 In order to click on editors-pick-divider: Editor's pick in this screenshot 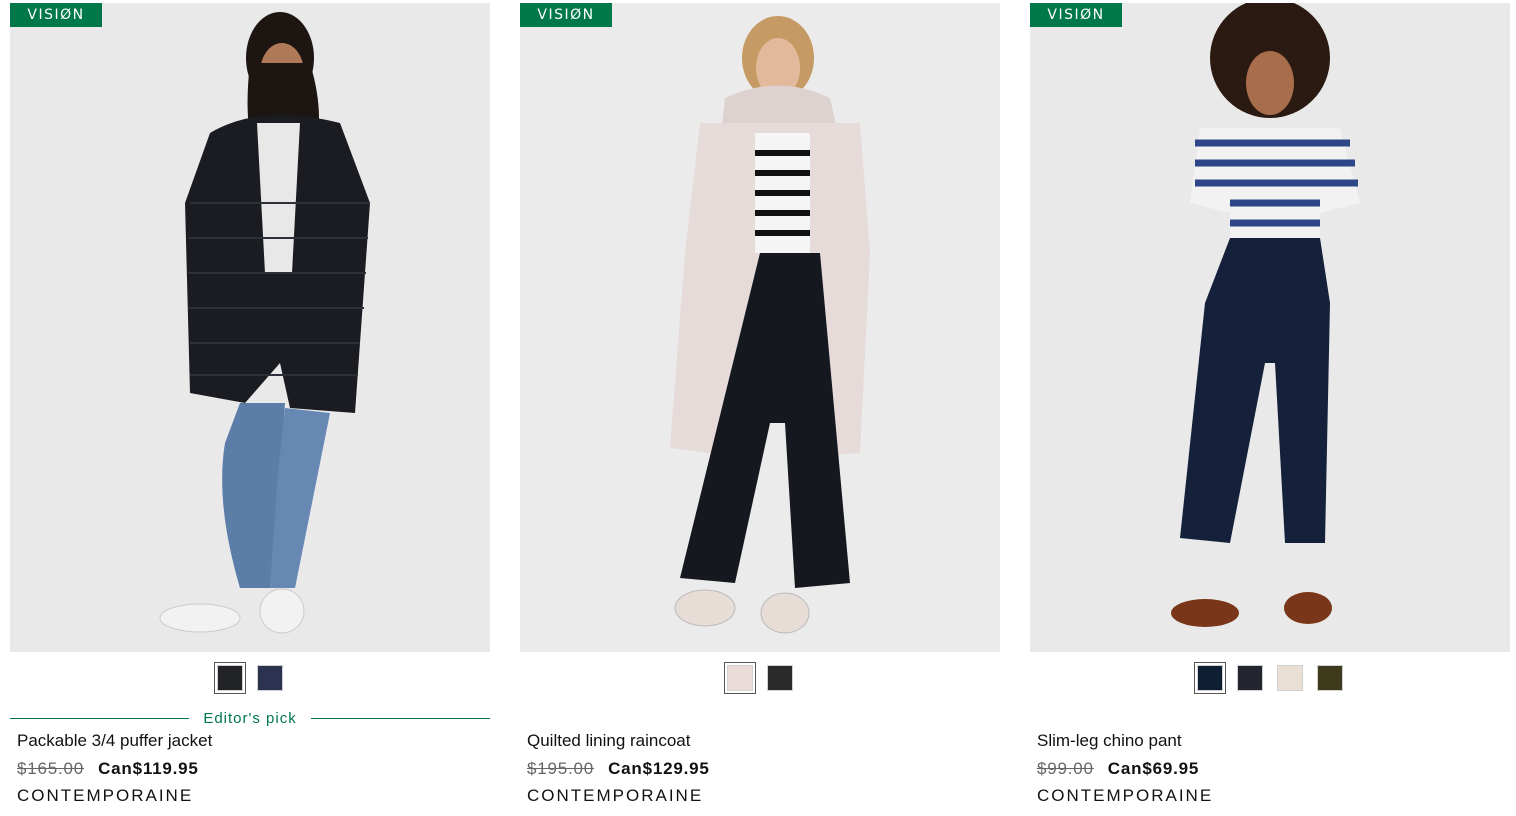, I will do `click(250, 718)`.